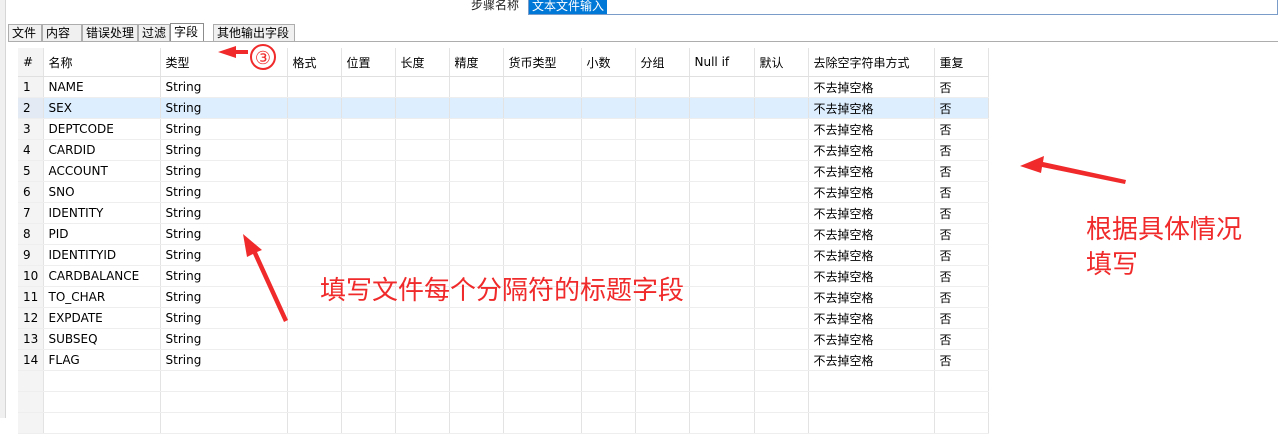 This screenshot has width=1278, height=434. Describe the element at coordinates (1164, 230) in the screenshot. I see `annotation-fill-as-needed-line1: 根据具体情况` at that location.